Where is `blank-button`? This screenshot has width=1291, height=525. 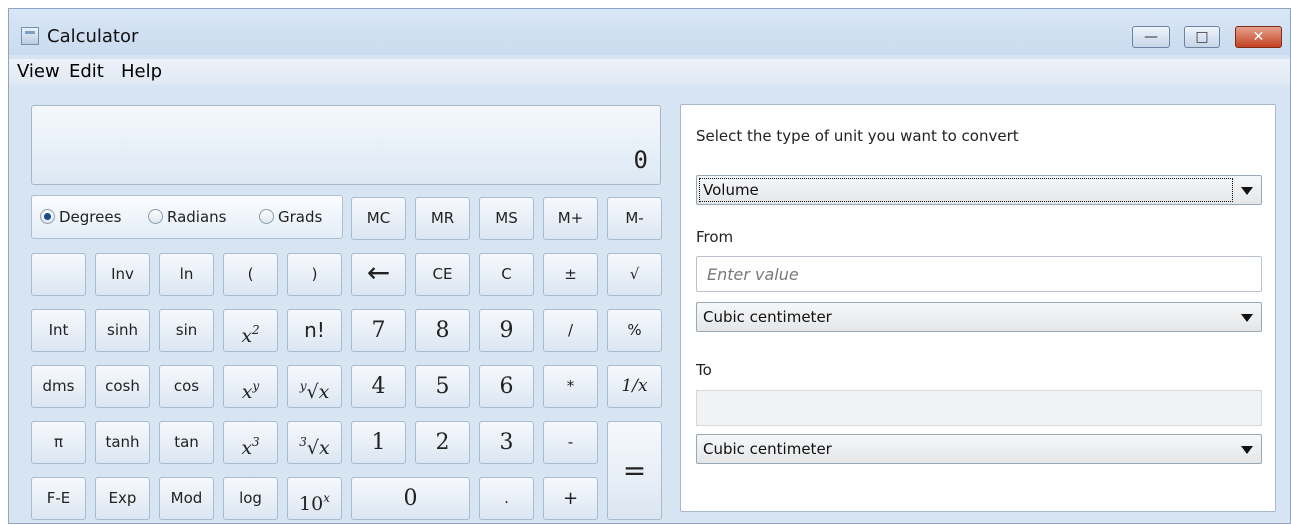
blank-button is located at coordinates (58, 274).